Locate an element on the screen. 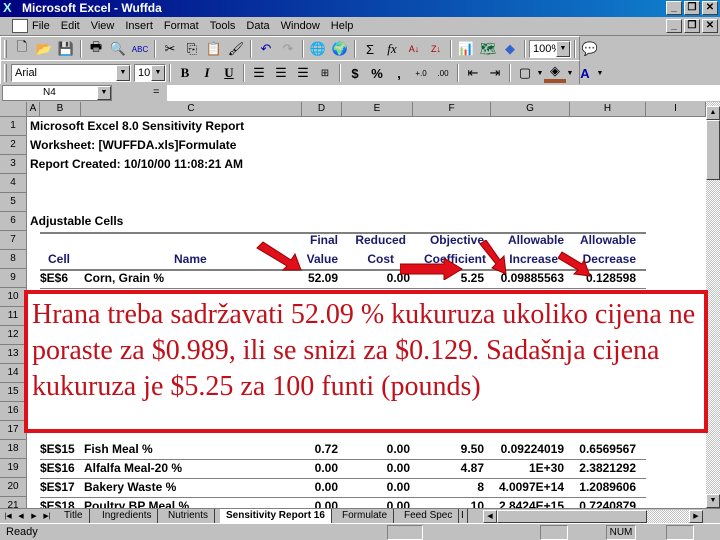 The width and height of the screenshot is (720, 540). chart-wizard-icon: 📊 is located at coordinates (466, 49).